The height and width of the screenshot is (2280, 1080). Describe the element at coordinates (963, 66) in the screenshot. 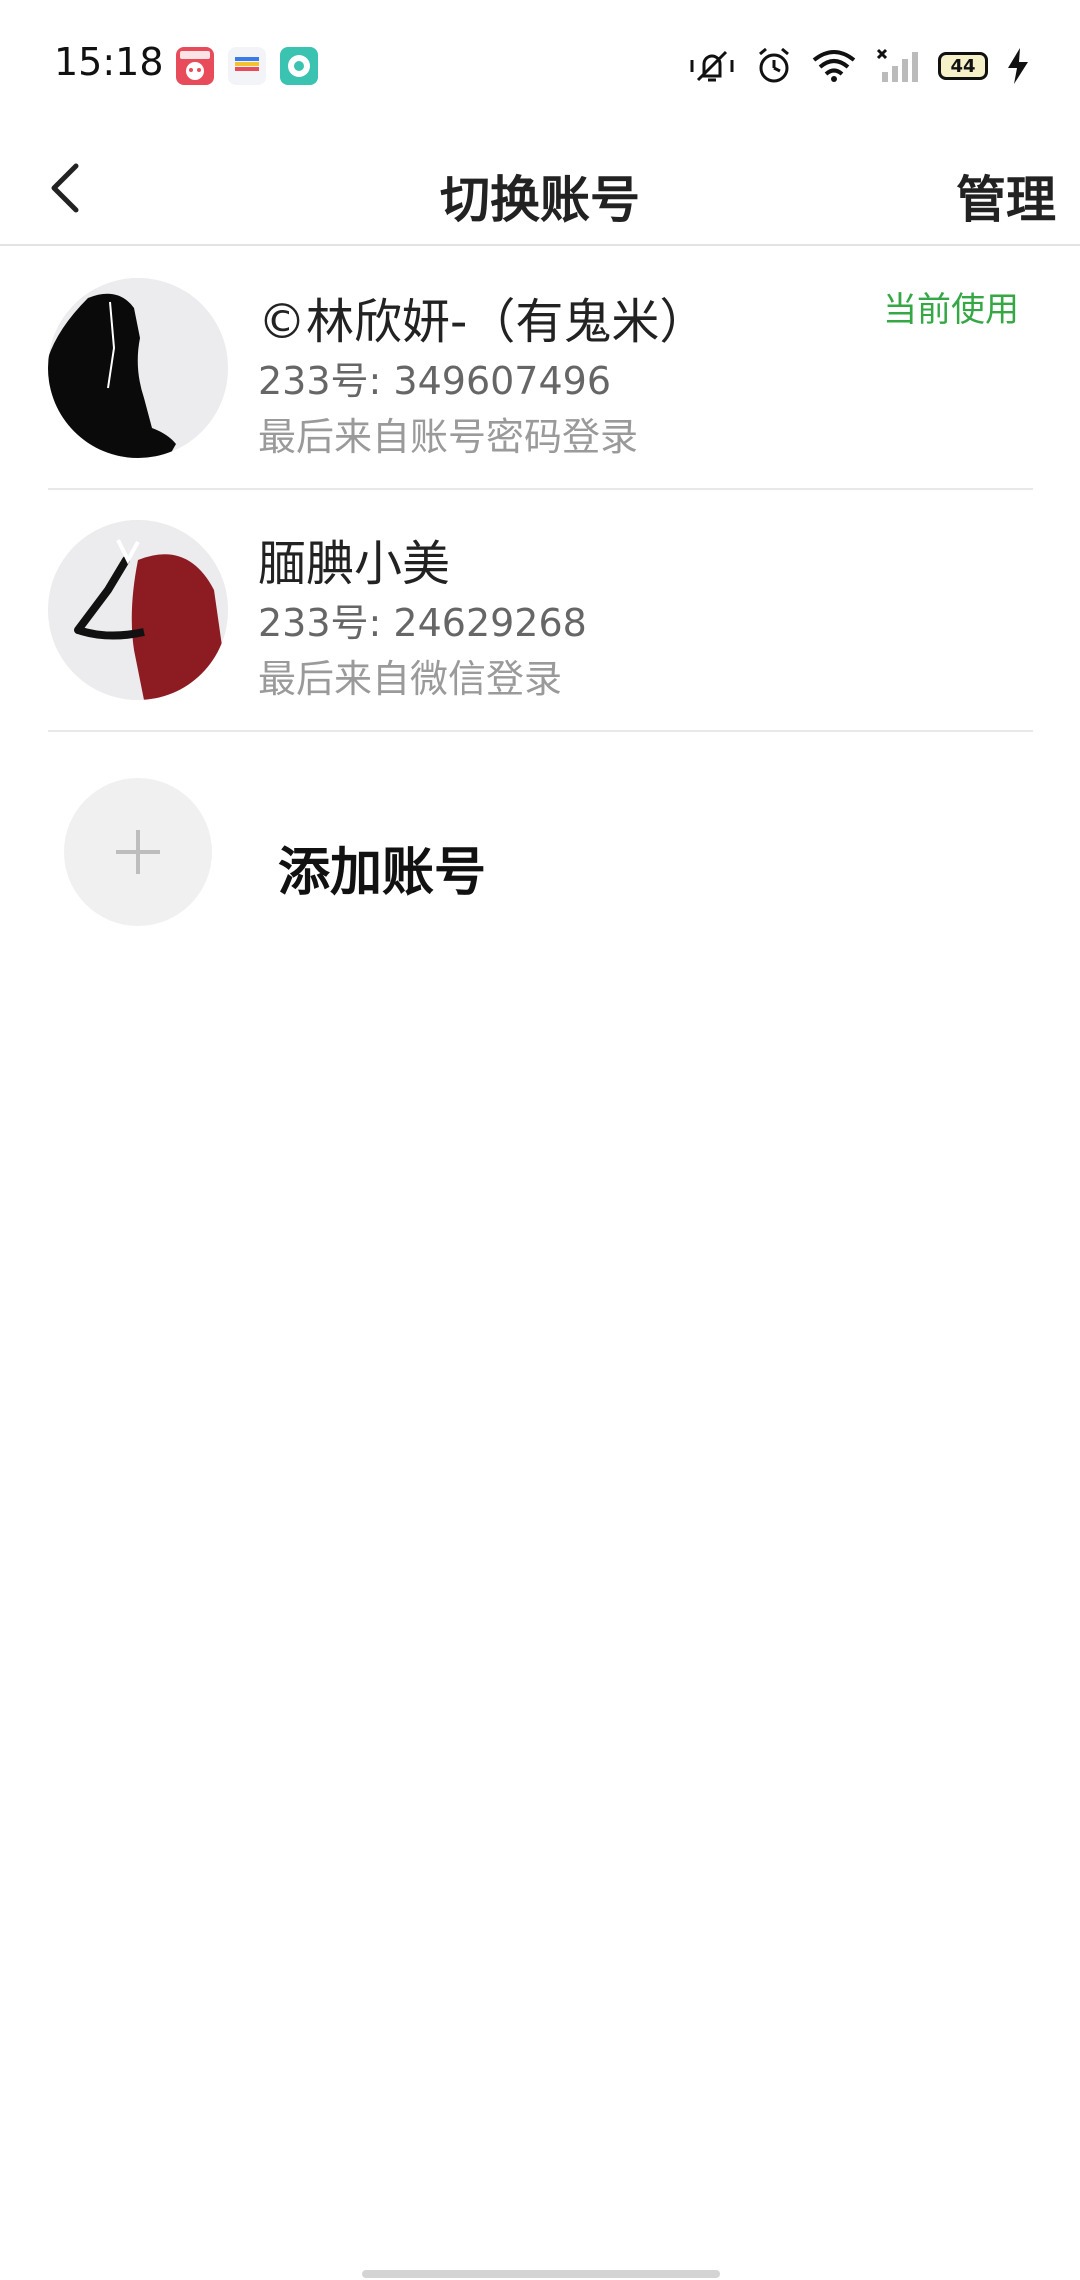

I see `battery-icon: 44` at that location.